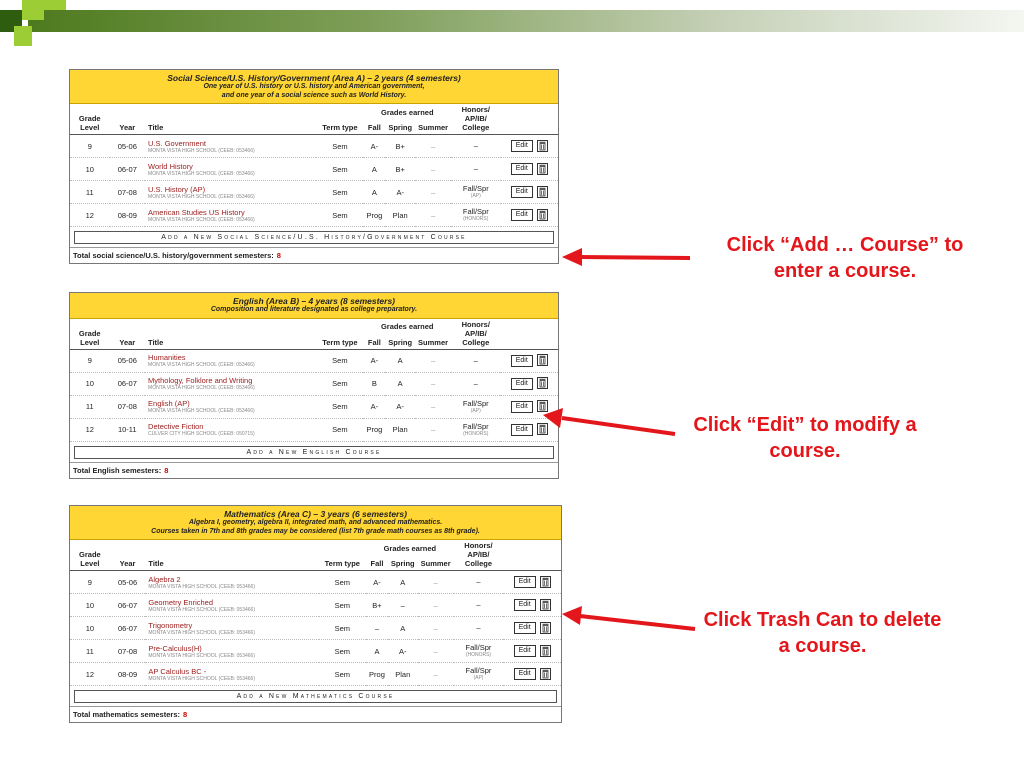 The image size is (1024, 768). I want to click on column-header-title: Title, so click(231, 334).